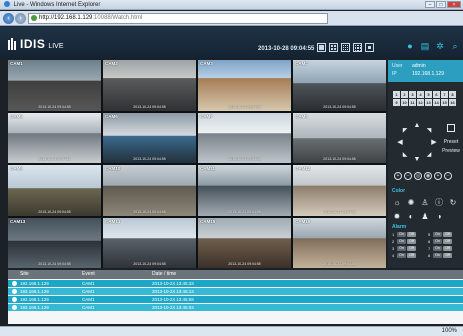 Image resolution: width=463 pixels, height=336 pixels. Describe the element at coordinates (454, 4) in the screenshot. I see `close-button: ×` at that location.